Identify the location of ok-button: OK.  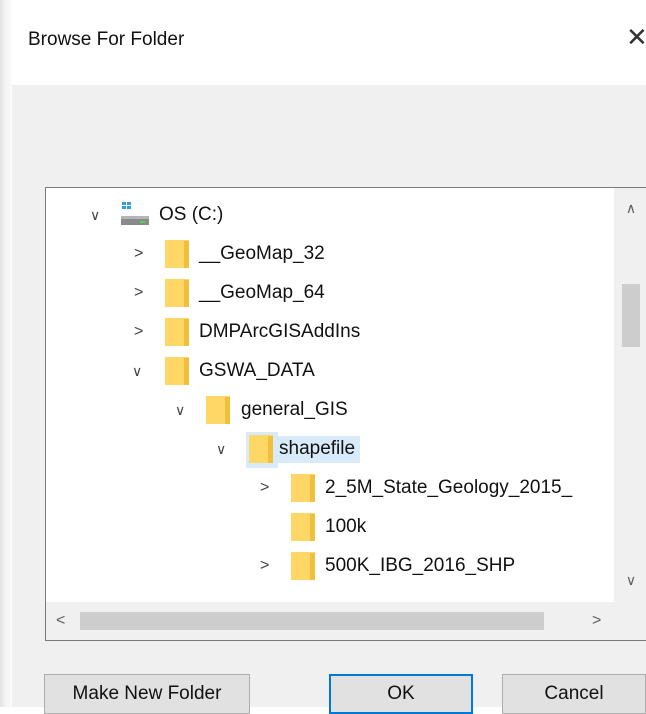
(401, 694).